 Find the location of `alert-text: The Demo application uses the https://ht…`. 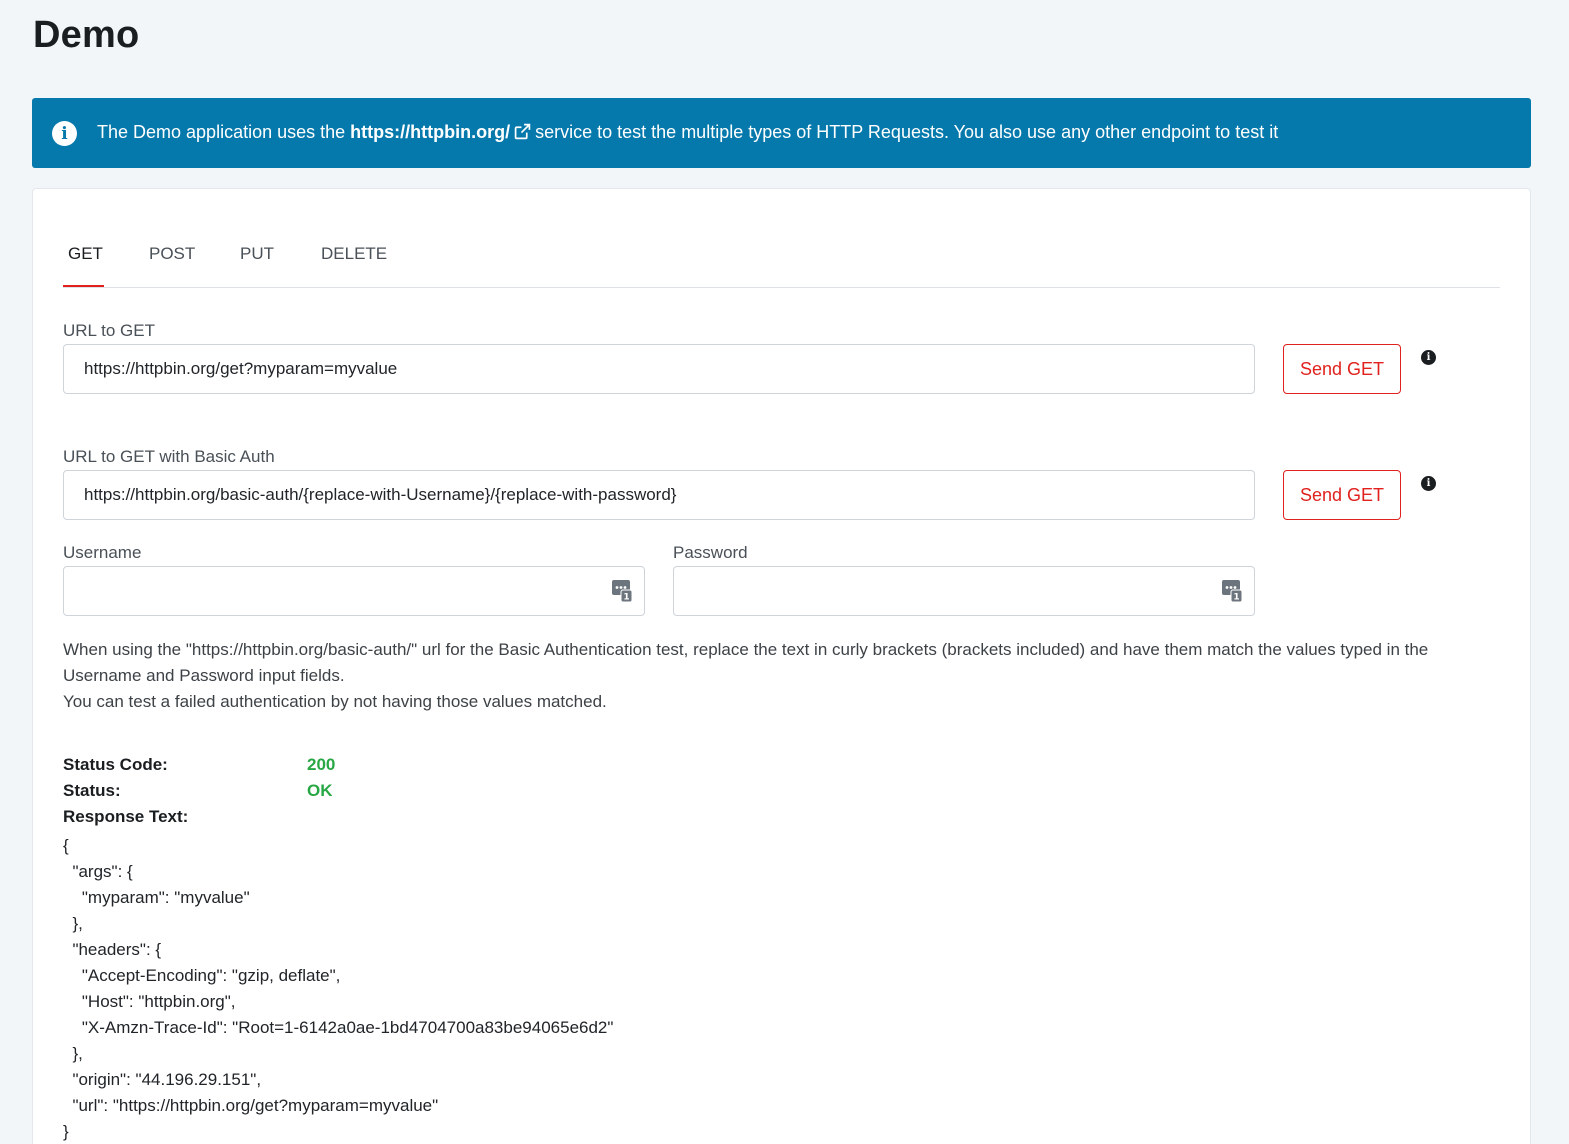

alert-text: The Demo application uses the https://ht… is located at coordinates (687, 132).